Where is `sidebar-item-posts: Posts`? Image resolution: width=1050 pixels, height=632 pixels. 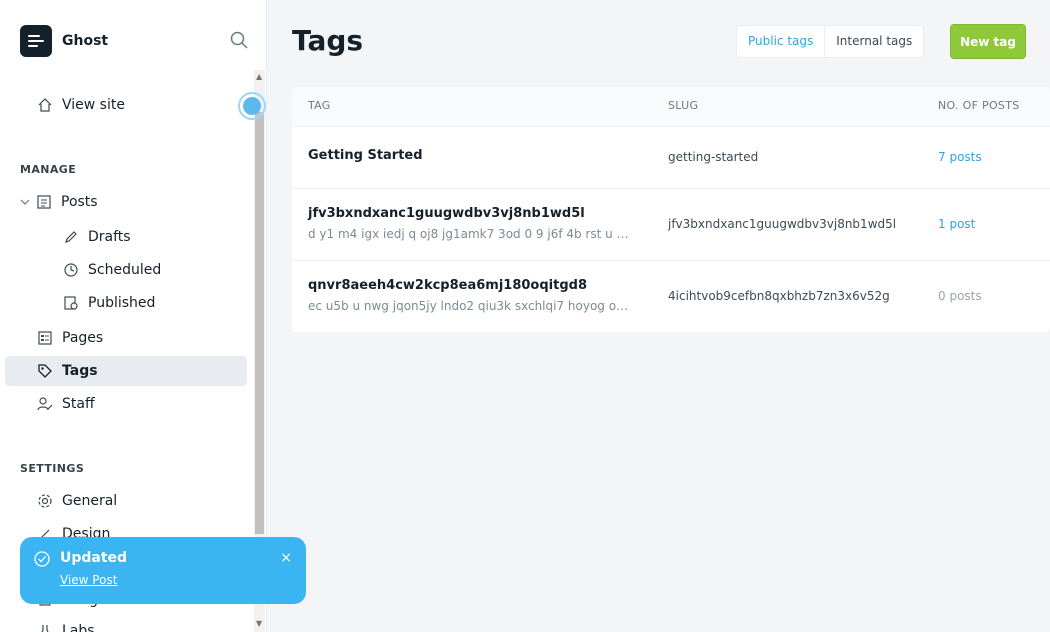 sidebar-item-posts: Posts is located at coordinates (126, 202).